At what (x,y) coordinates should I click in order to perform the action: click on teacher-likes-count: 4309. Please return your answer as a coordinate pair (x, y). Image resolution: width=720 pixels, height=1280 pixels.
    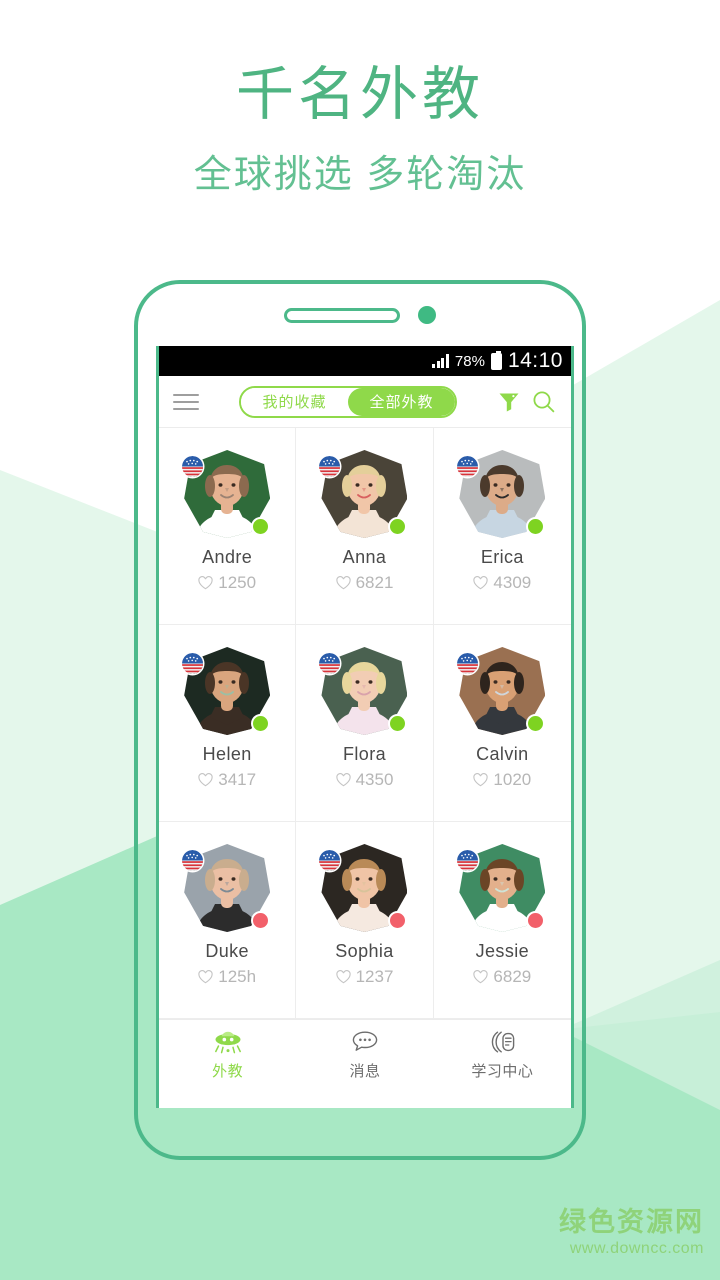
    Looking at the image, I should click on (512, 582).